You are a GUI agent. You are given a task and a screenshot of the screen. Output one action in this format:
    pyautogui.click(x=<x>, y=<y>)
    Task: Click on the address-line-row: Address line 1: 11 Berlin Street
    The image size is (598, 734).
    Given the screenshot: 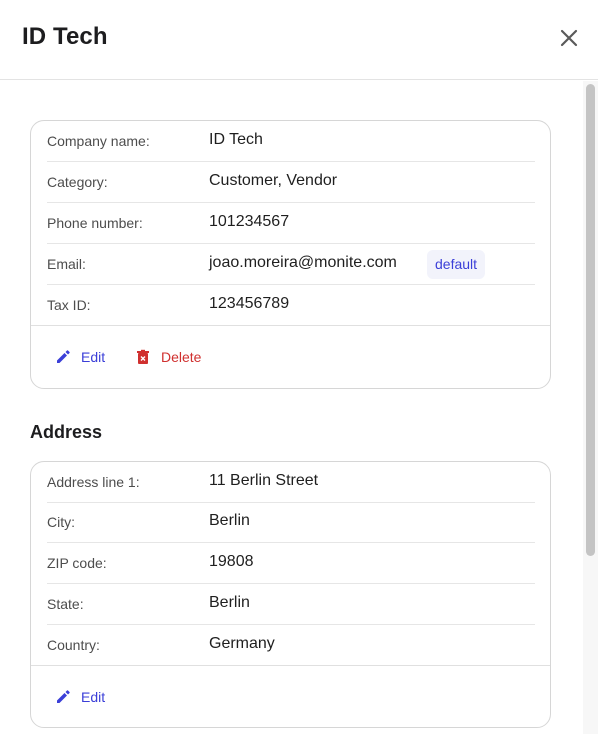 What is the action you would take?
    pyautogui.click(x=291, y=482)
    